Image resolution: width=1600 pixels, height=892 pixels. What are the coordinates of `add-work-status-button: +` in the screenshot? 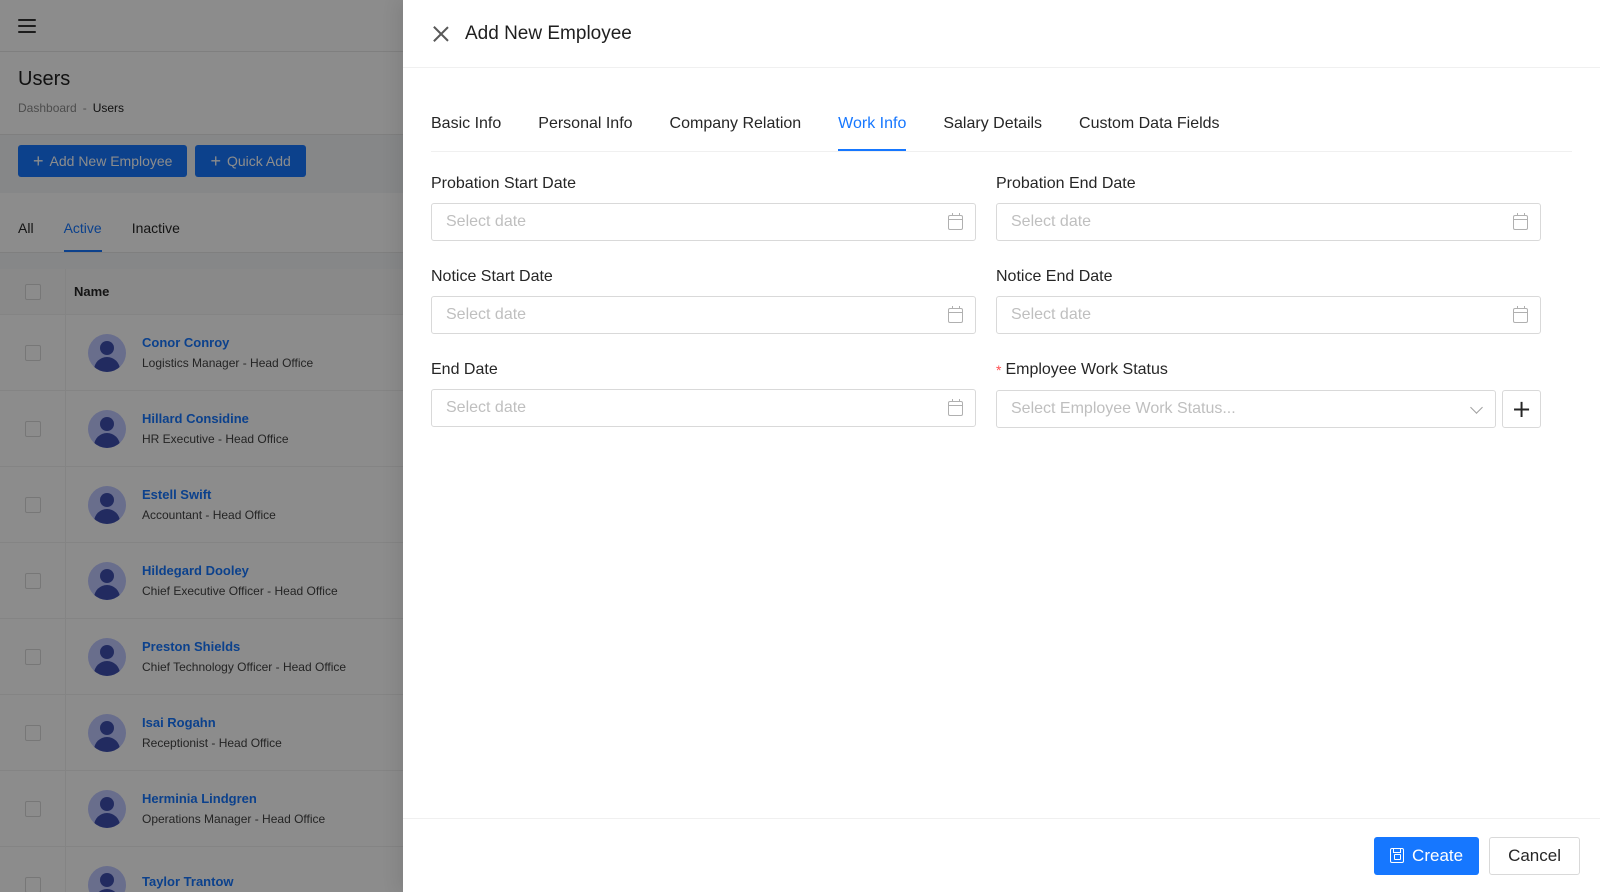 It's located at (1521, 409).